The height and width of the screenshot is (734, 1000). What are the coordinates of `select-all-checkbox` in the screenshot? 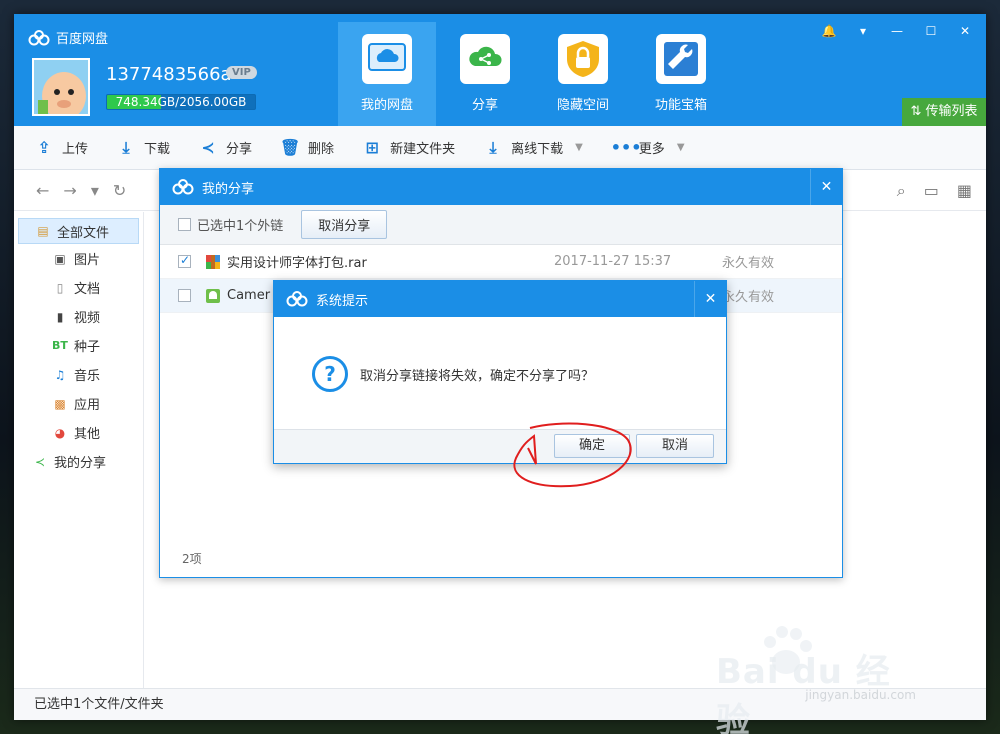 It's located at (184, 224).